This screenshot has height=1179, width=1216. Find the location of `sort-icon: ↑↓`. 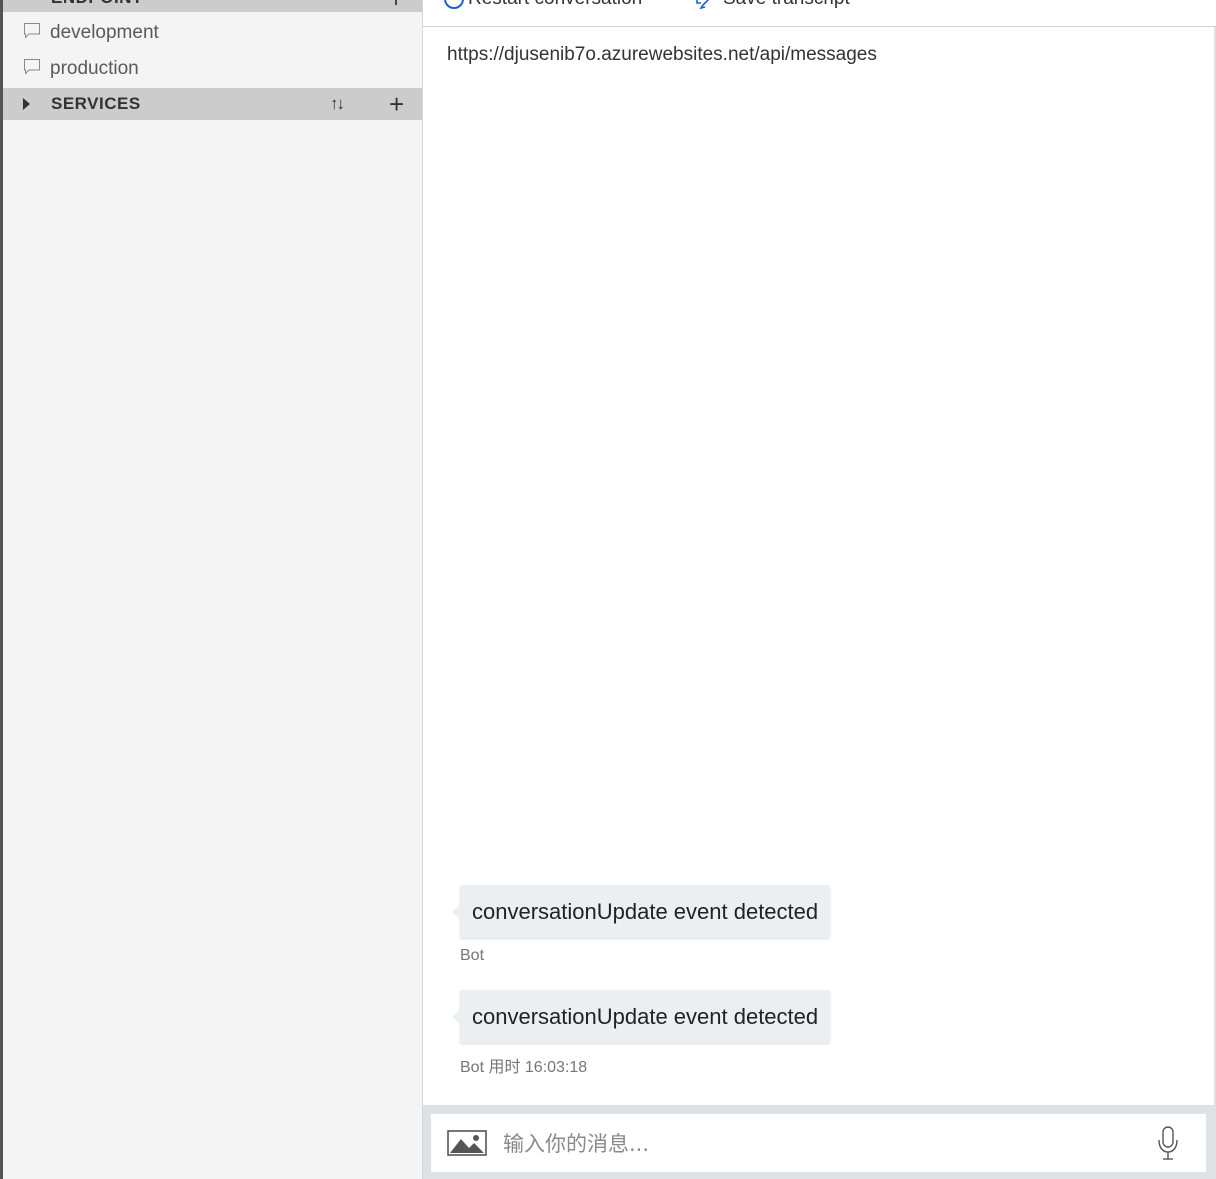

sort-icon: ↑↓ is located at coordinates (337, 104).